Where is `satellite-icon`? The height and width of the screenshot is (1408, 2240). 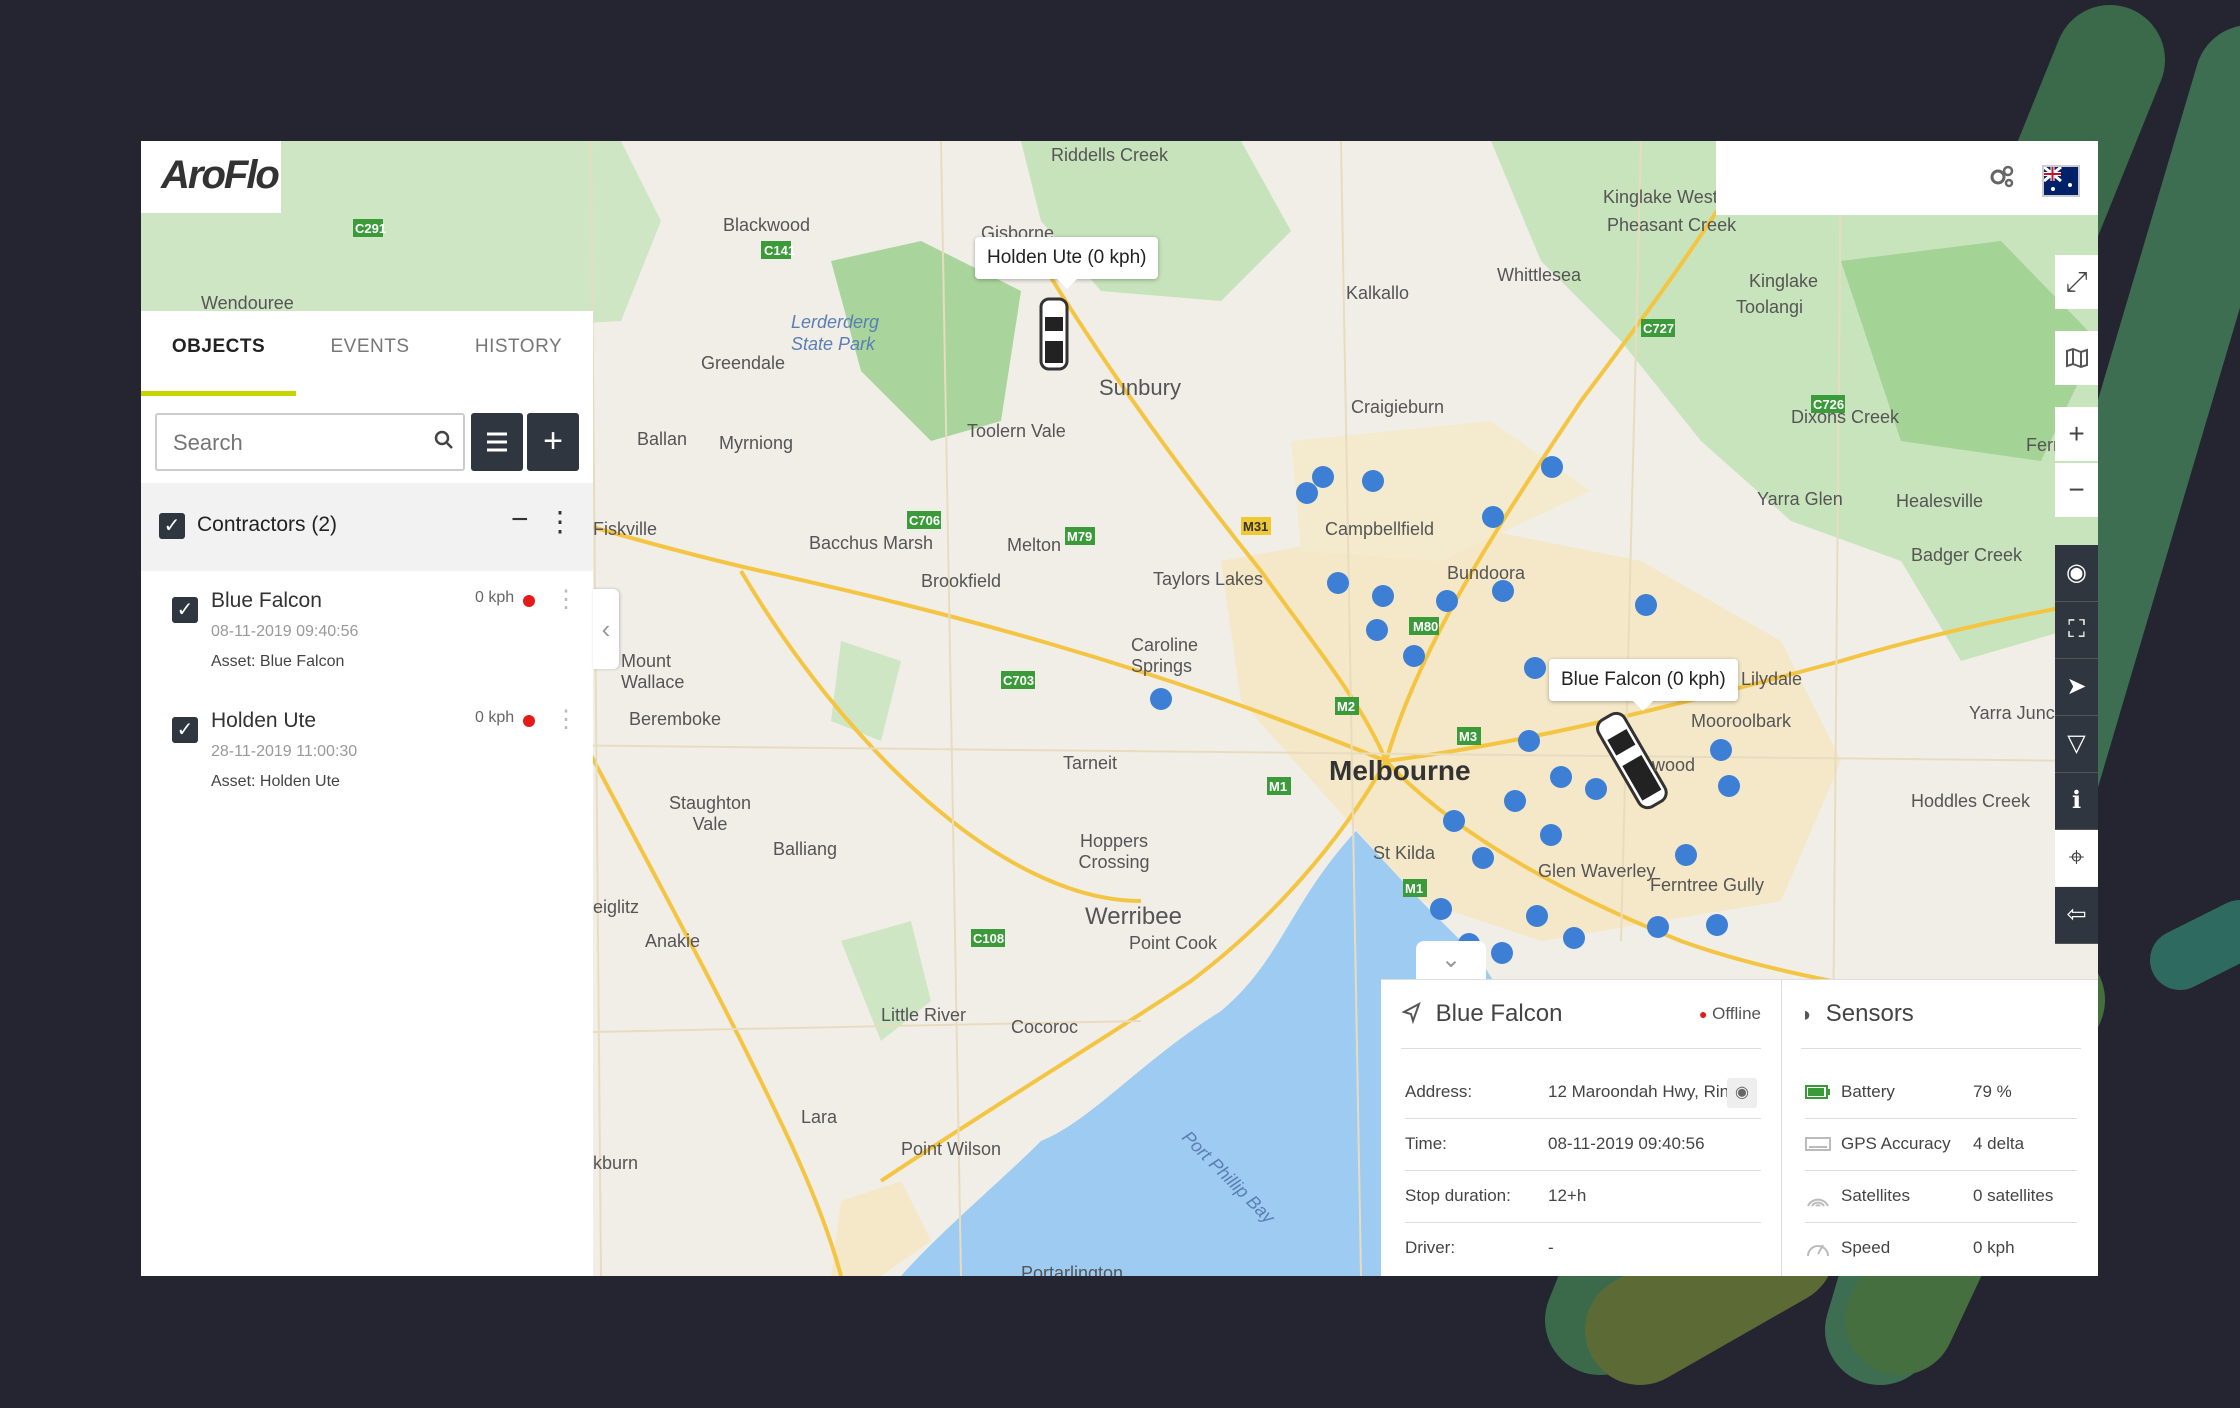 satellite-icon is located at coordinates (2002, 178).